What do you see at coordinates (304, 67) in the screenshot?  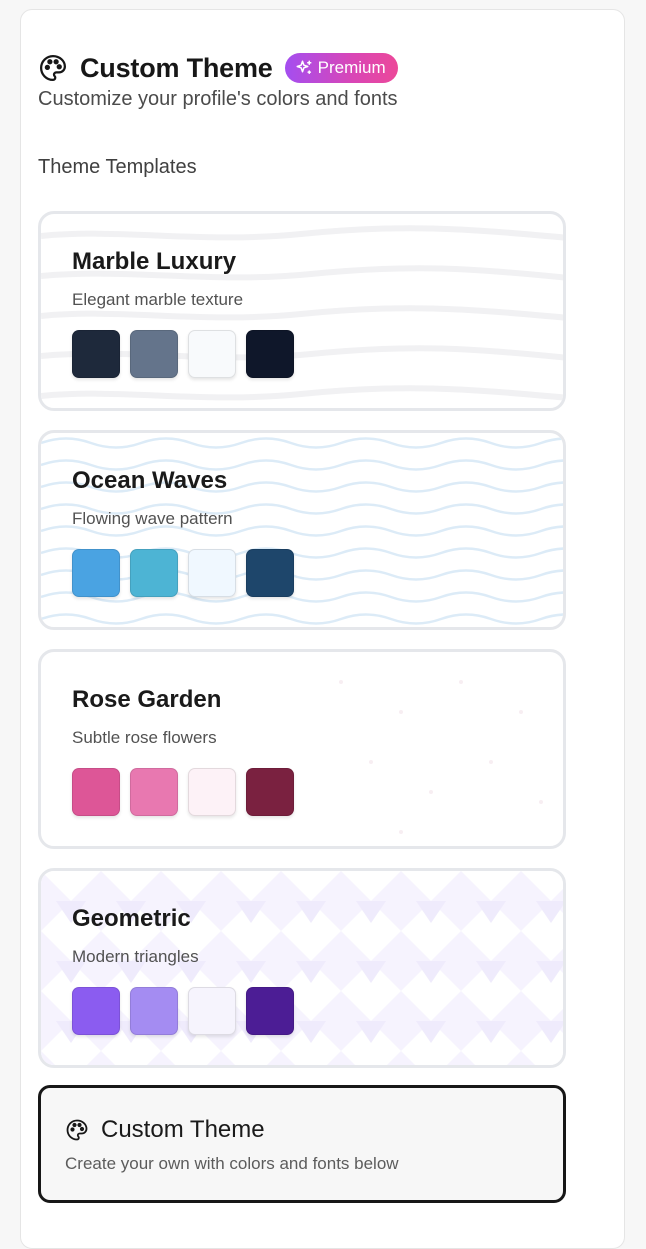 I see `sparkles-icon` at bounding box center [304, 67].